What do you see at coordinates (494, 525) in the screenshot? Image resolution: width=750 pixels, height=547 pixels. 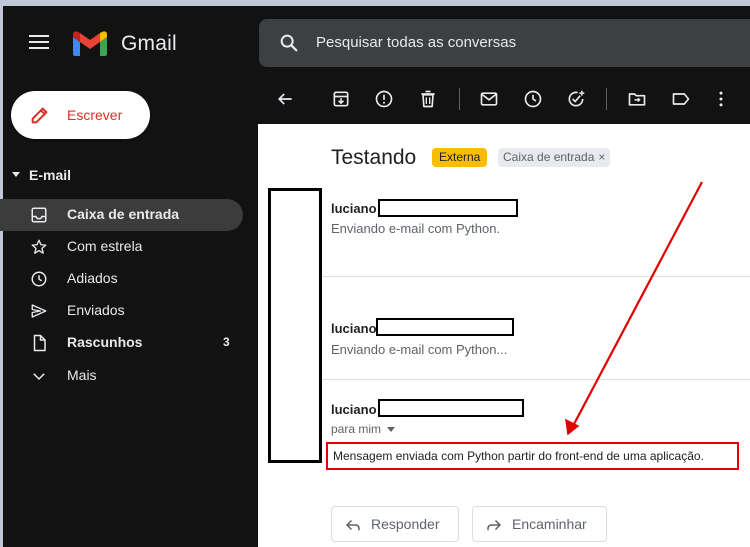 I see `forward-icon` at bounding box center [494, 525].